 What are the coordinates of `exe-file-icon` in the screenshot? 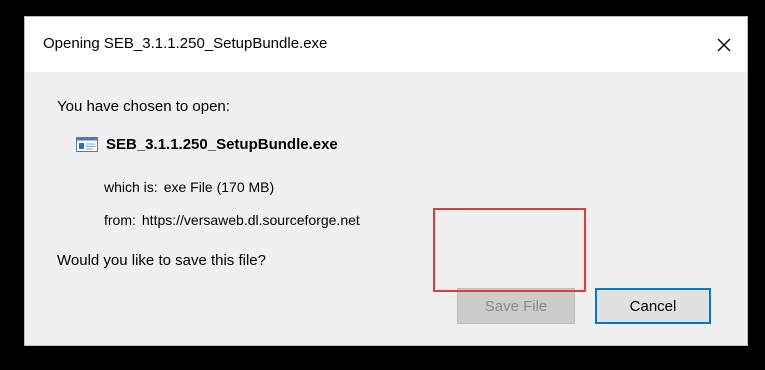 It's located at (87, 144).